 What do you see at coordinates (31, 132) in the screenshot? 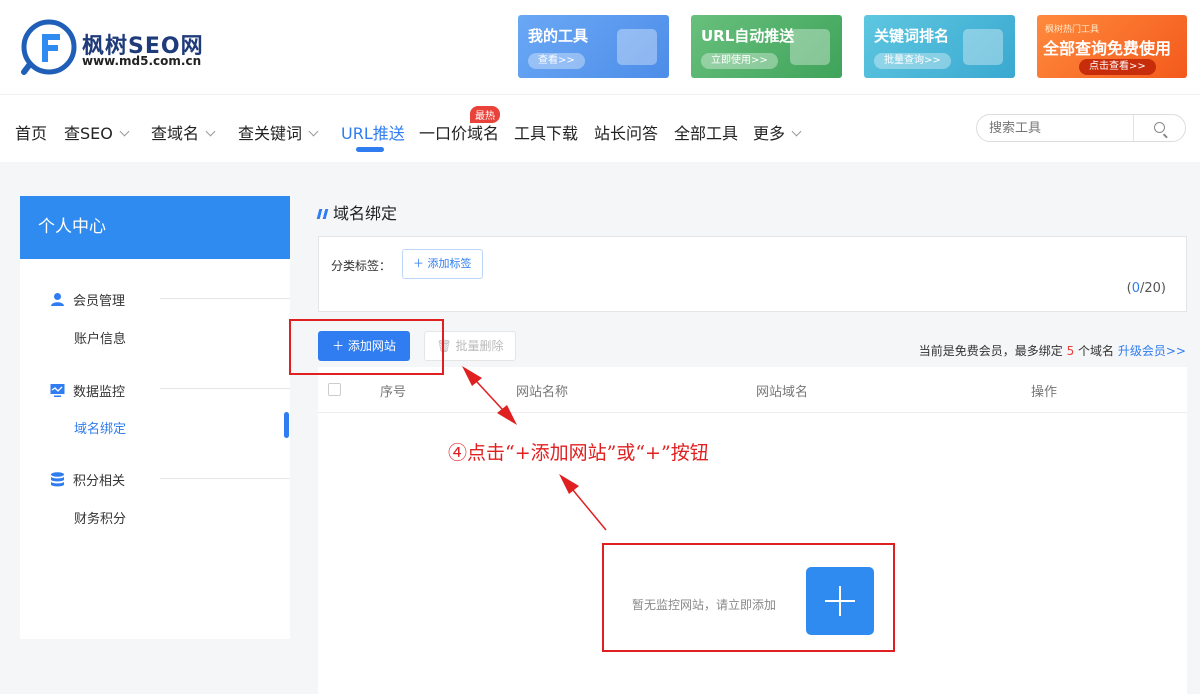
I see `nav-home: 首页` at bounding box center [31, 132].